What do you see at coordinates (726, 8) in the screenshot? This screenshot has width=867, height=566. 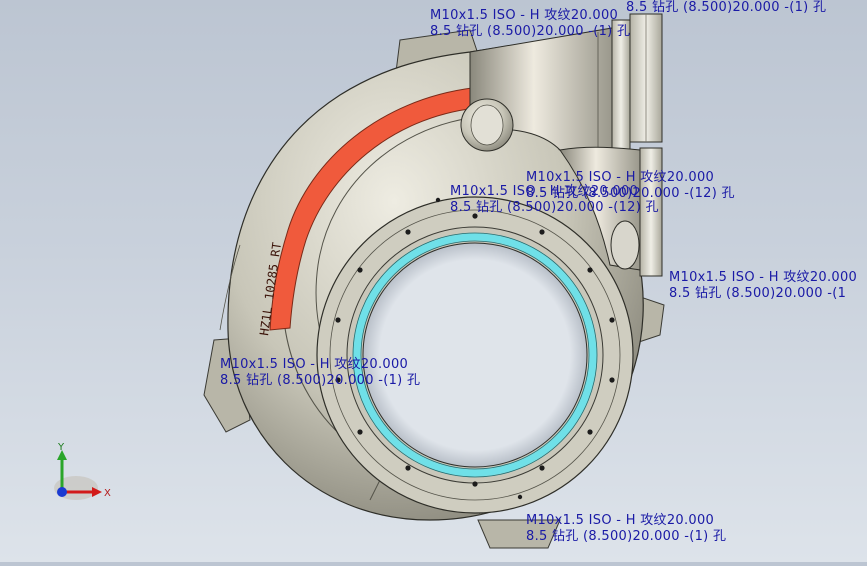 I see `hole-callout-top-right: 8.5 钻孔 (8.500)20.000 -(1) 孔` at bounding box center [726, 8].